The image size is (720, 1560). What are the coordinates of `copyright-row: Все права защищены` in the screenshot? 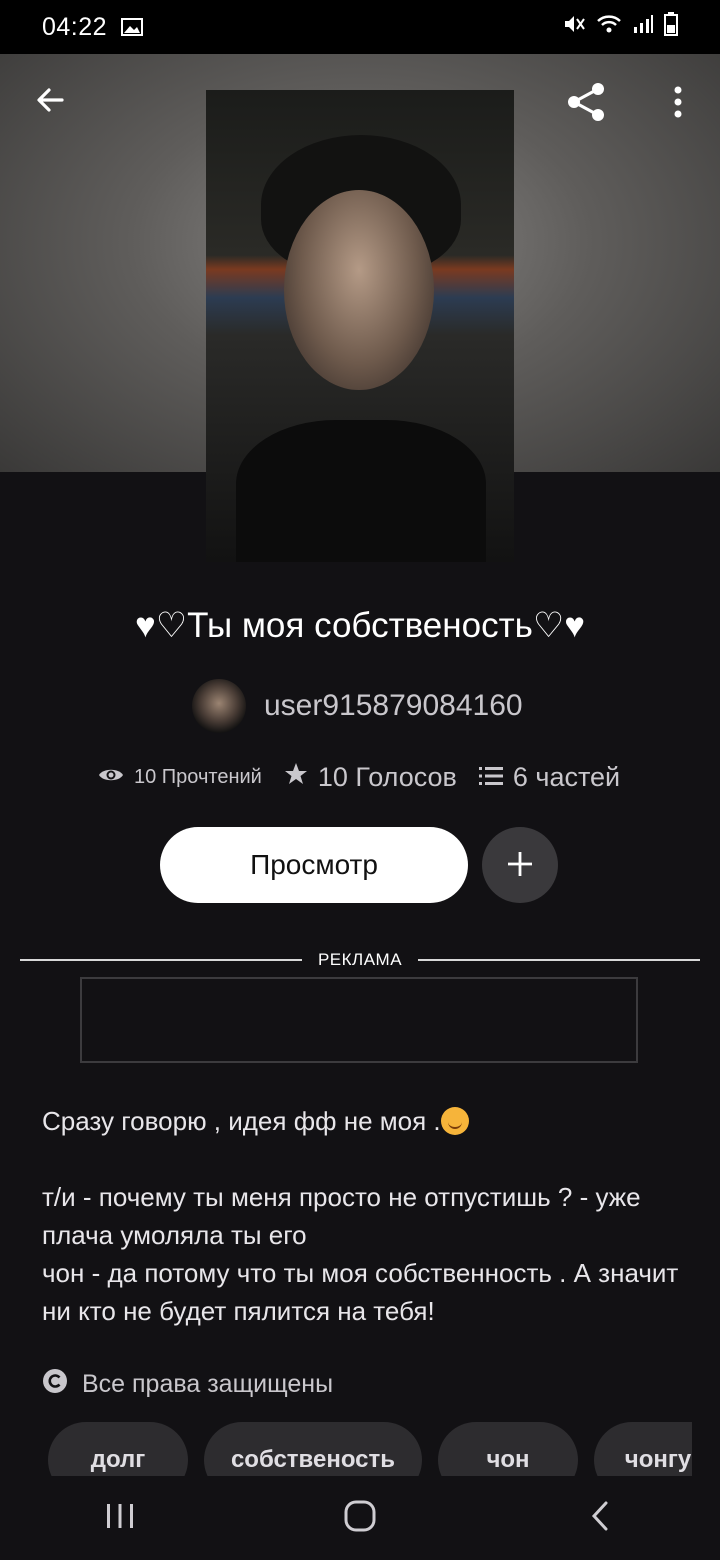 It's located at (187, 1384).